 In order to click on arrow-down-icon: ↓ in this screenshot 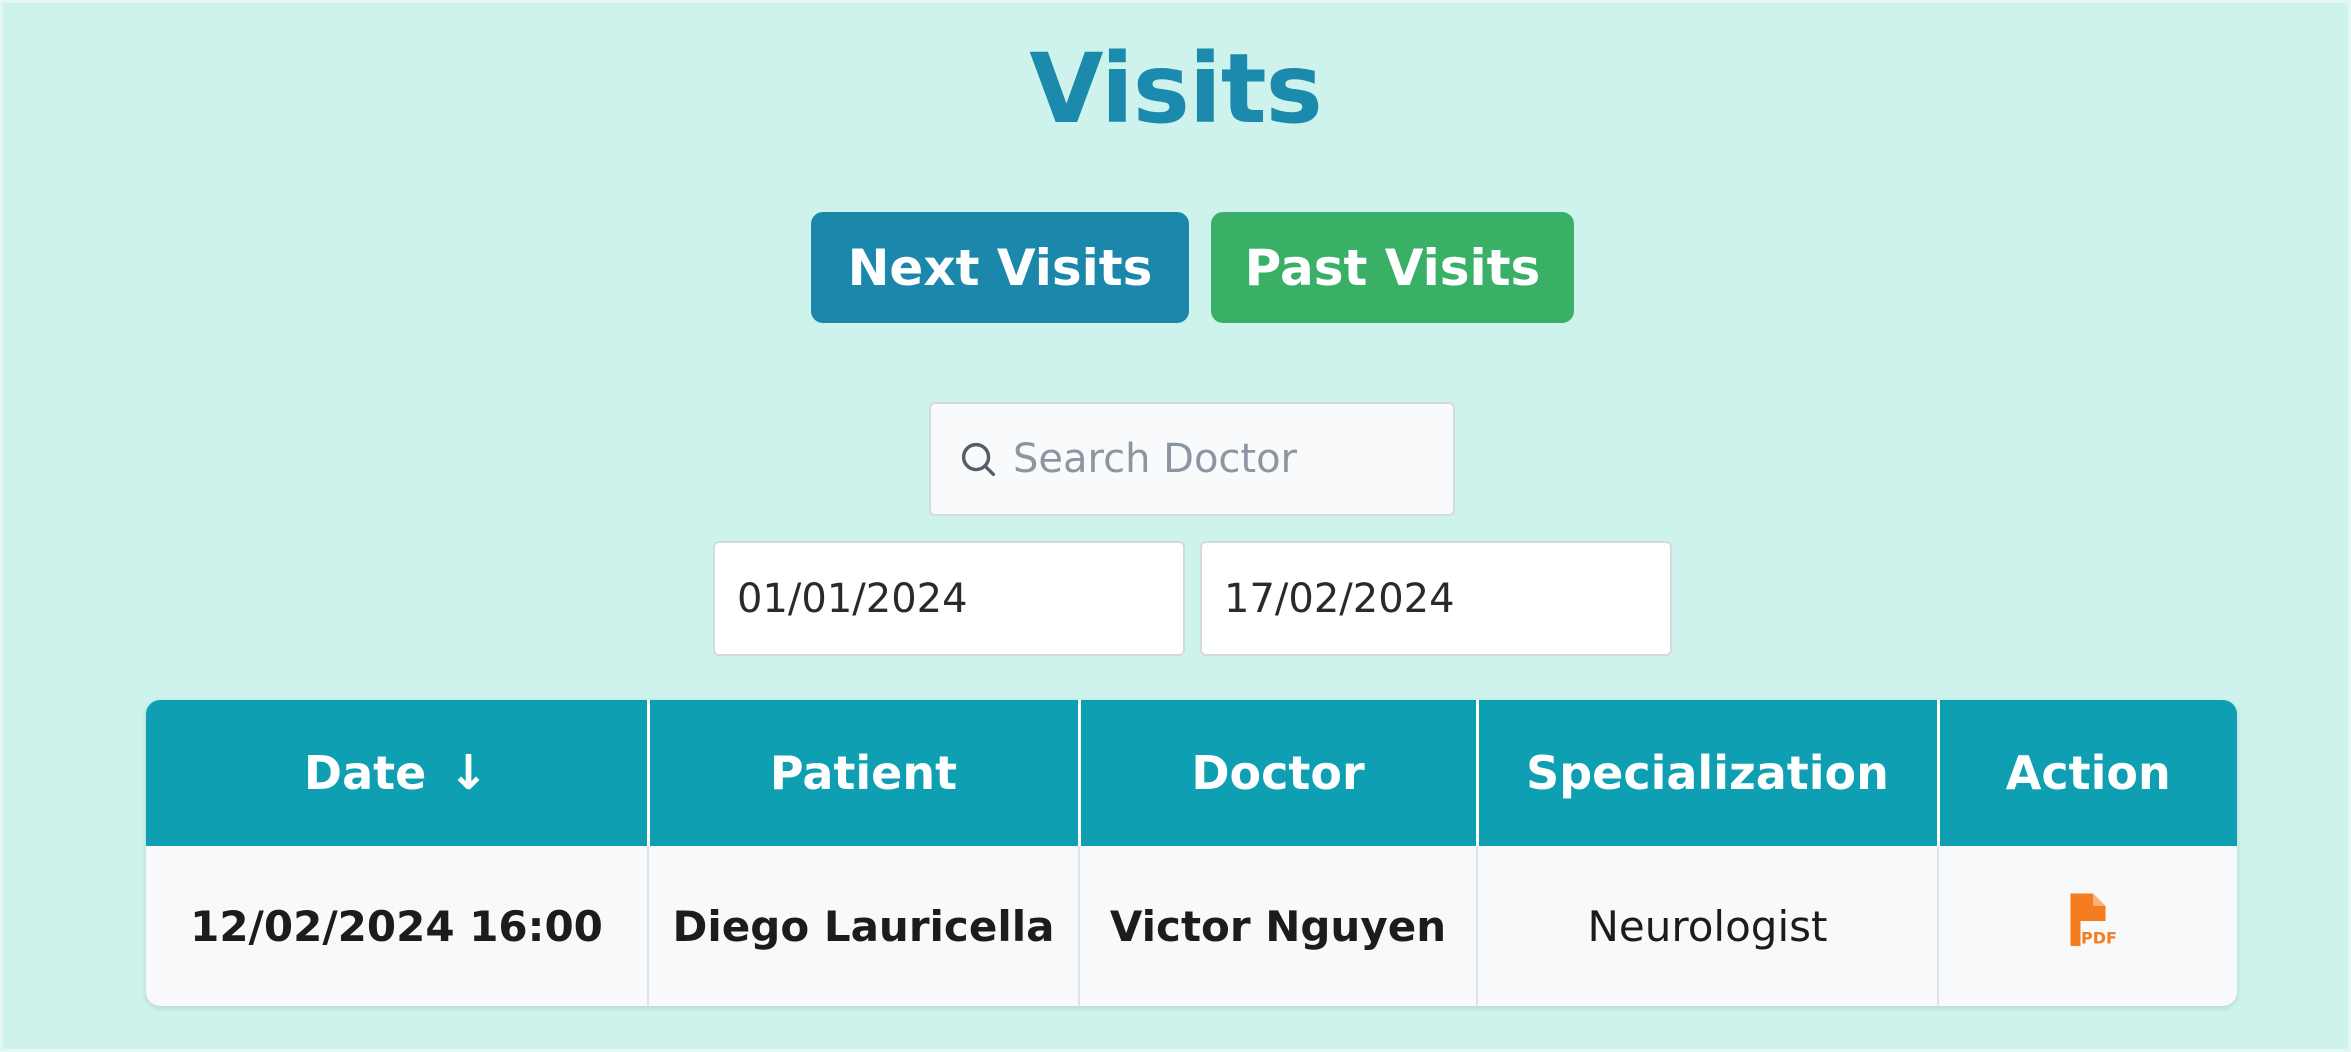, I will do `click(468, 773)`.